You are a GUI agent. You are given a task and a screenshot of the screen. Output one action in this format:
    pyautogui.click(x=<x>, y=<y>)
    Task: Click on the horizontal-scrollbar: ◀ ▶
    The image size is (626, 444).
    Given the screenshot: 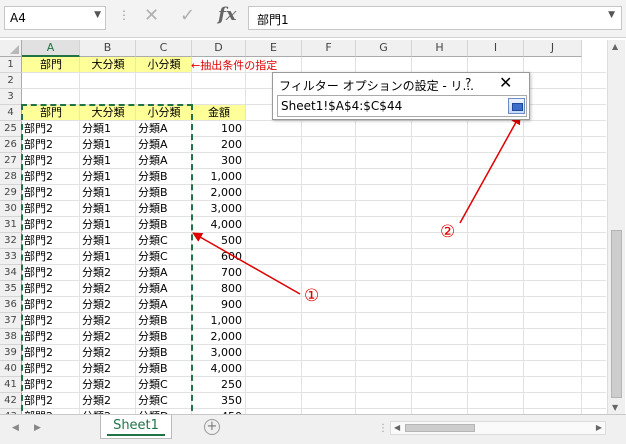 What is the action you would take?
    pyautogui.click(x=498, y=428)
    